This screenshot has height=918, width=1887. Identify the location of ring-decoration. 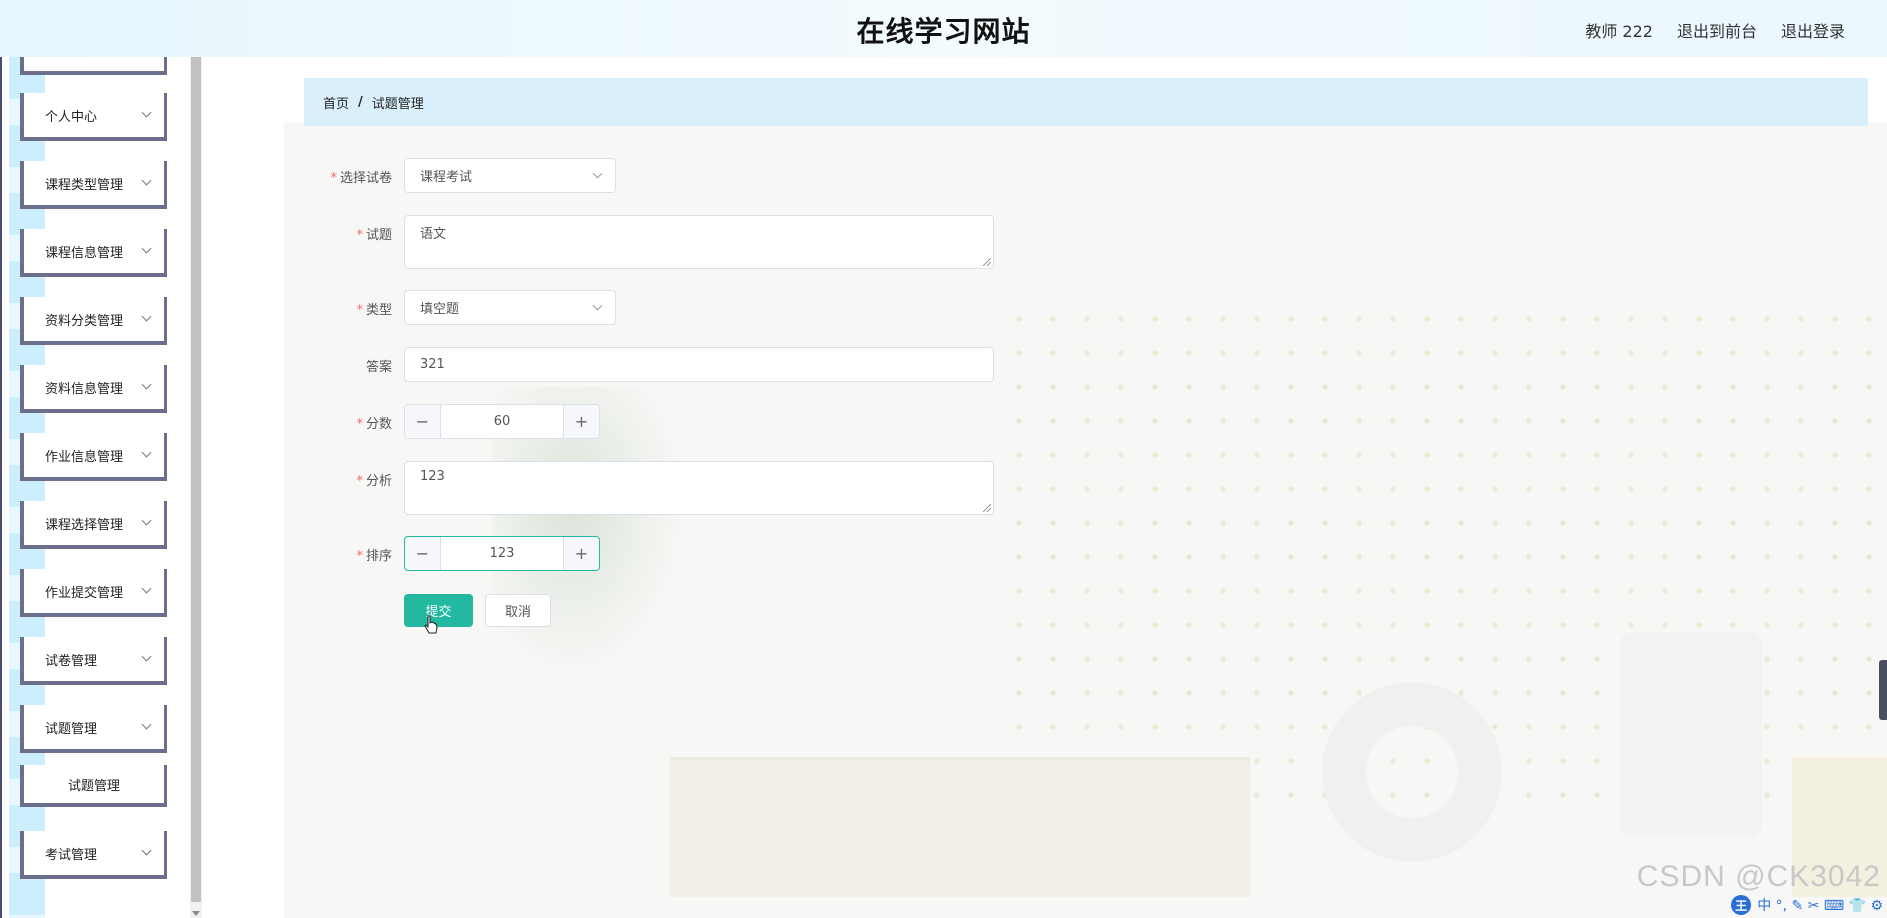
(1412, 772).